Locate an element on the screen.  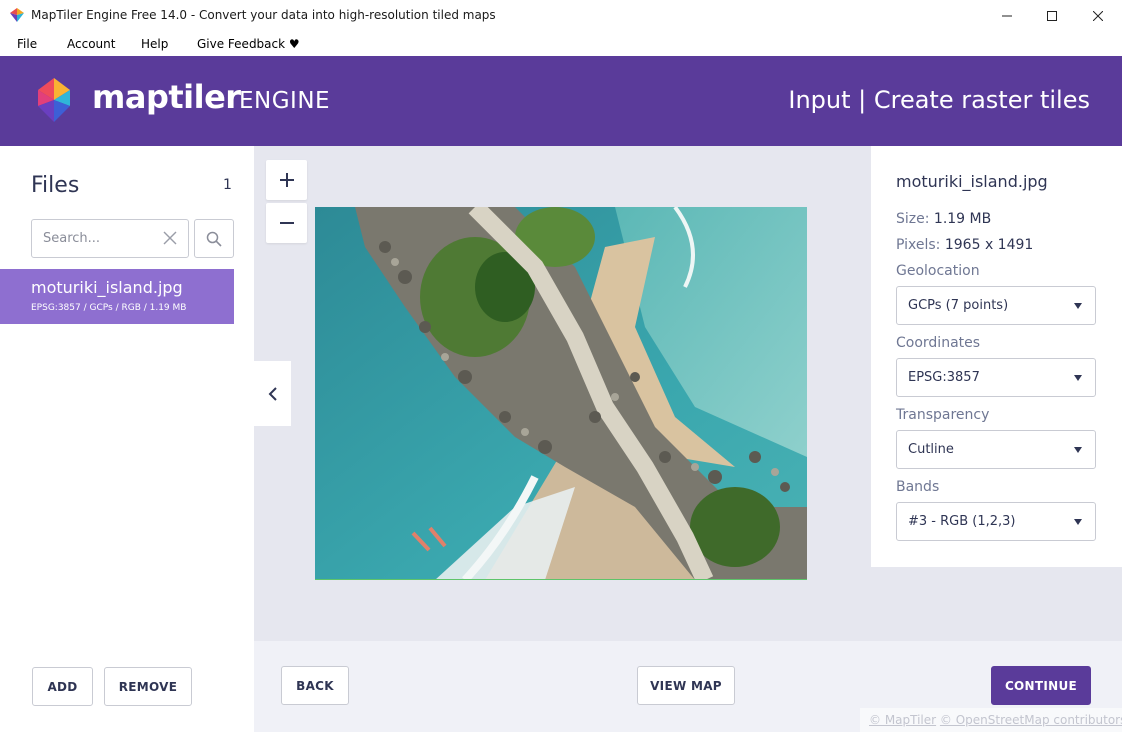
pixels-value: 1965 x 1491 is located at coordinates (989, 245).